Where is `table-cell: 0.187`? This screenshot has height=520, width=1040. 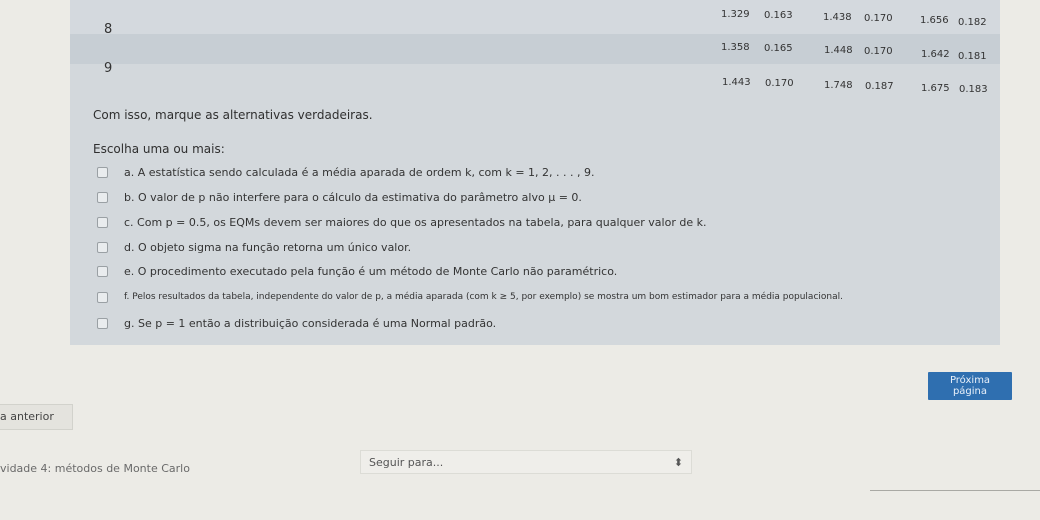 table-cell: 0.187 is located at coordinates (879, 86).